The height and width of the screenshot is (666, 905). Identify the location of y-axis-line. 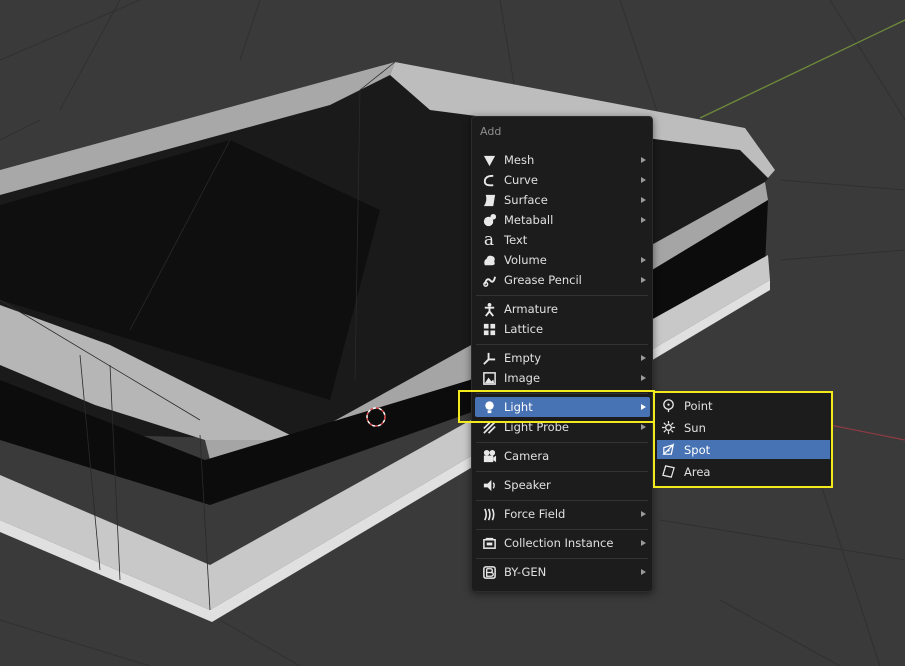
(802, 69).